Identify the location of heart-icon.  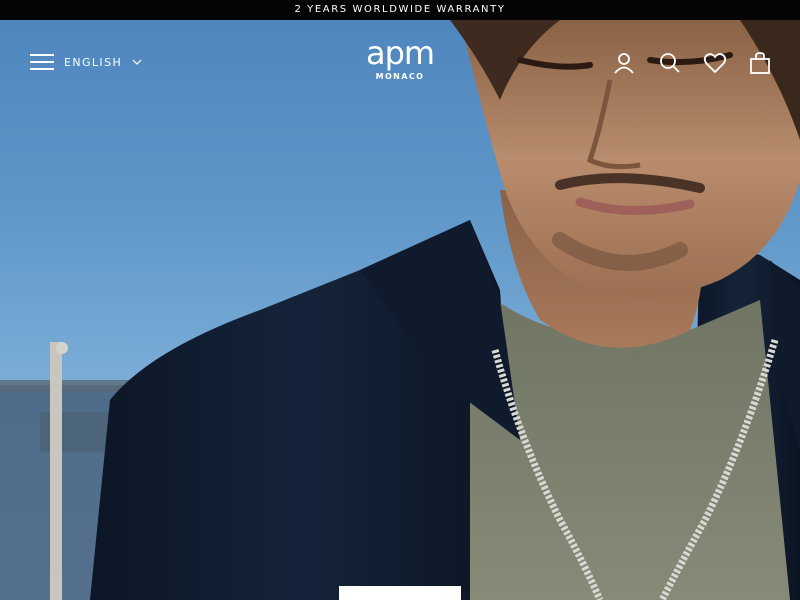
(715, 63).